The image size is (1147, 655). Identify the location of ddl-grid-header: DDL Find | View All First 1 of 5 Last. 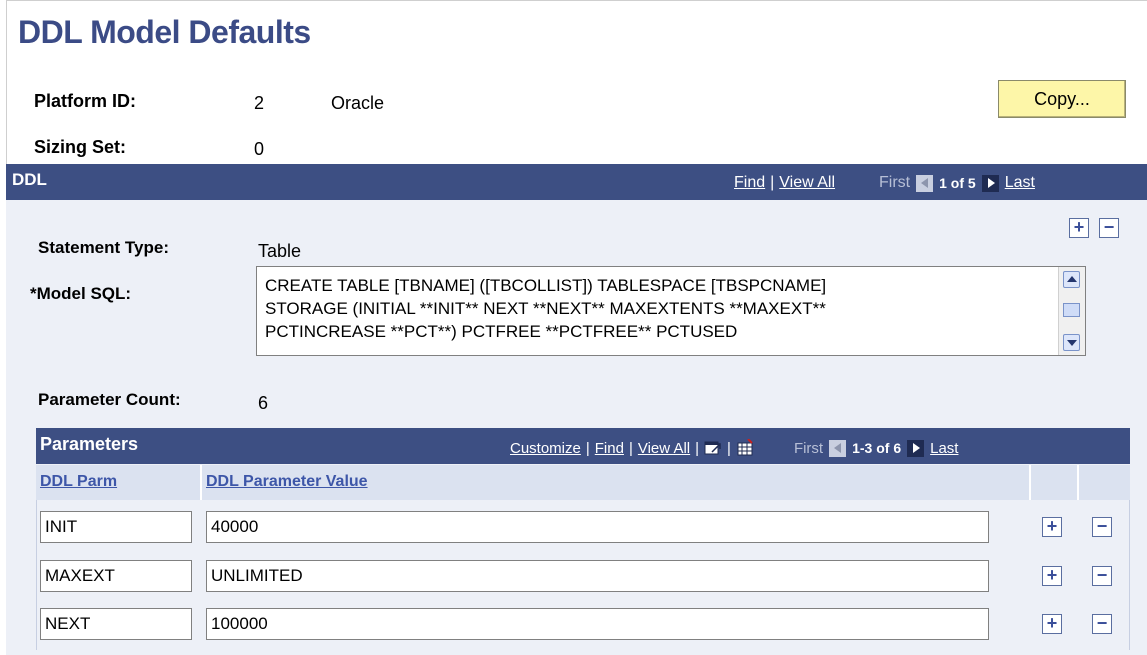
(576, 182).